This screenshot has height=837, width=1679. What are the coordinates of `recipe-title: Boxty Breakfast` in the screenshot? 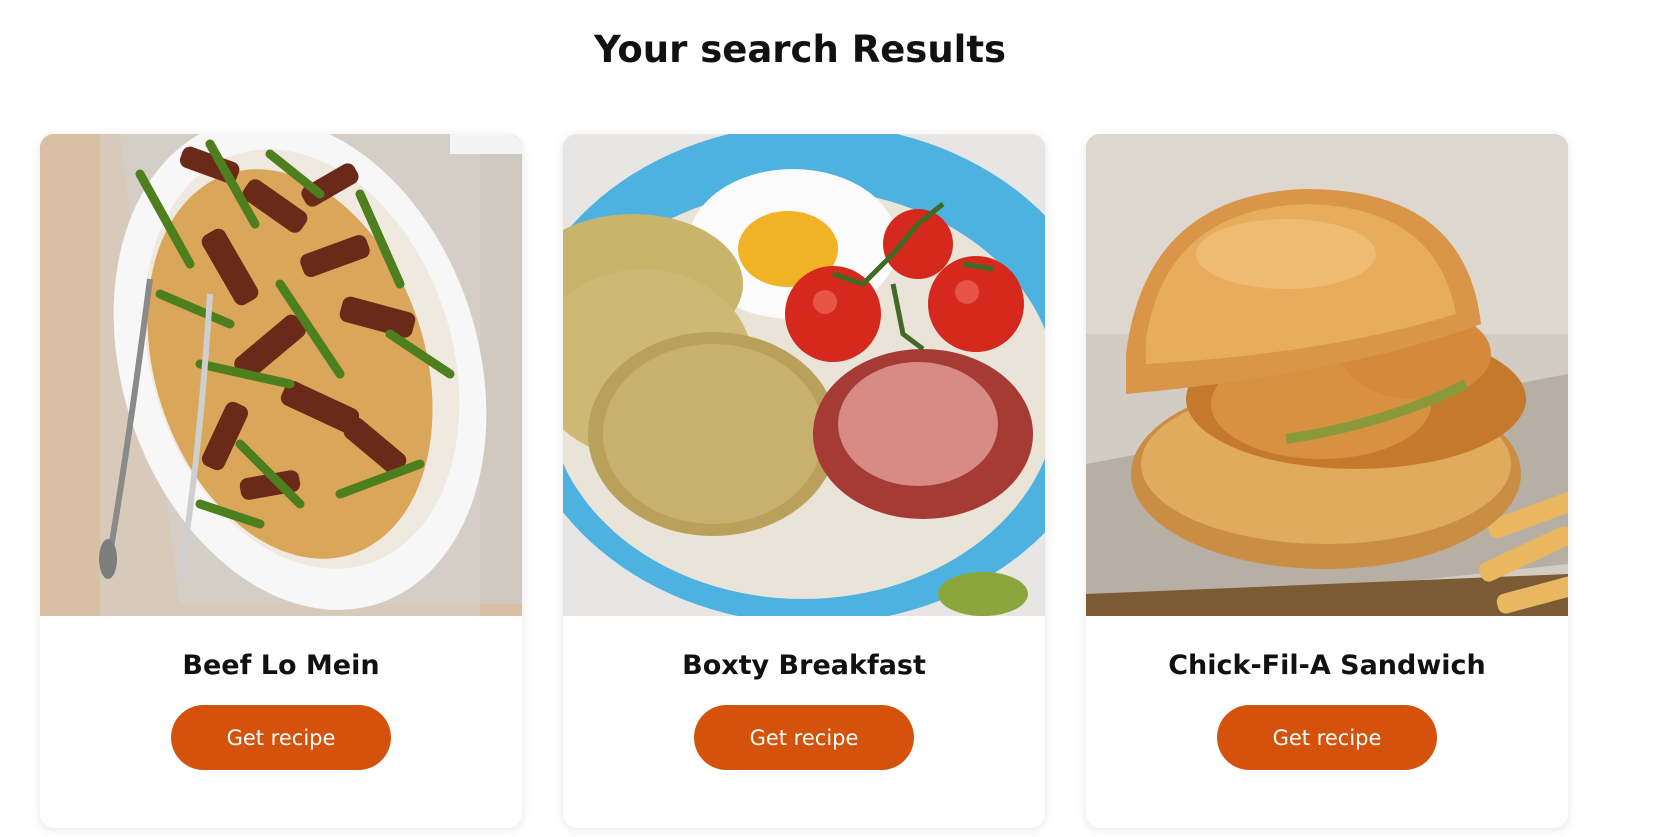 It's located at (804, 665).